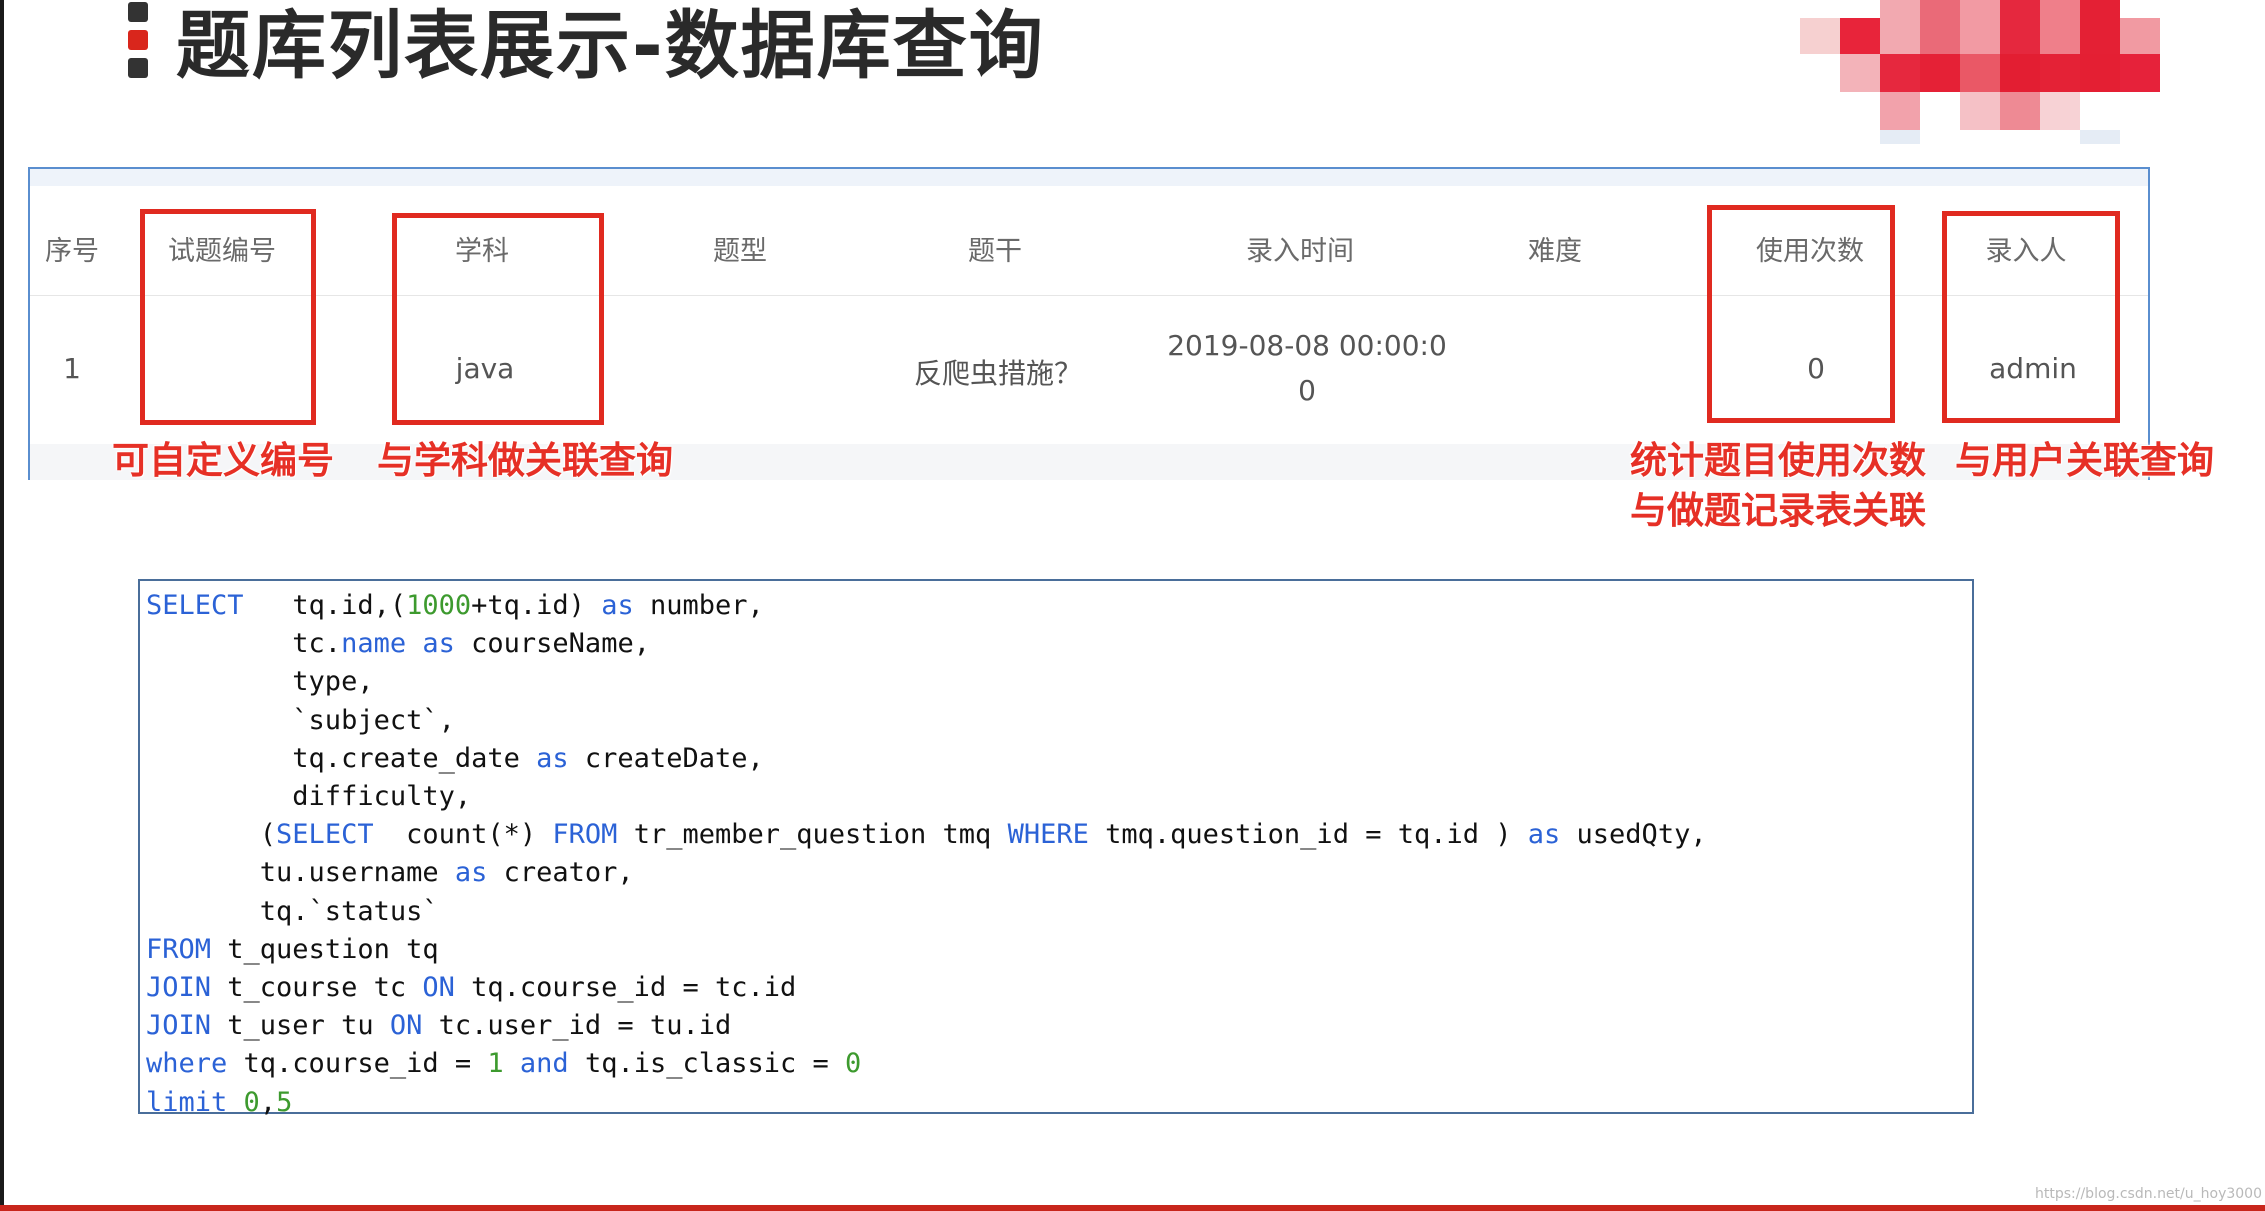  What do you see at coordinates (471, 987) in the screenshot?
I see `sql-line: JOIN t_course tc ON tq.course_id = tc.id` at bounding box center [471, 987].